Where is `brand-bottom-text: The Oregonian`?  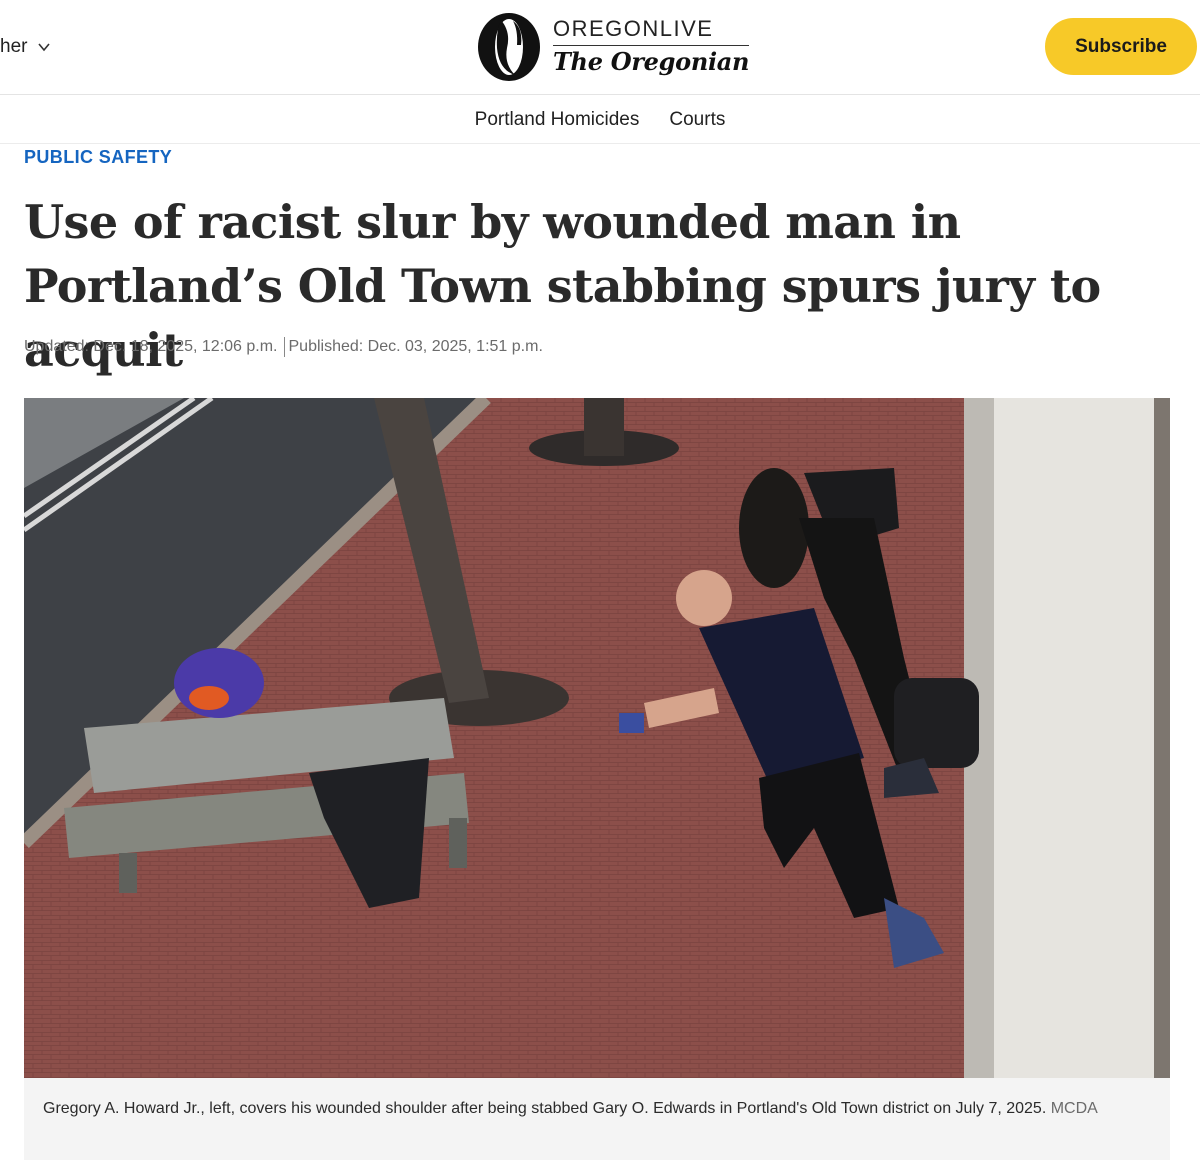
brand-bottom-text: The Oregonian is located at coordinates (651, 61).